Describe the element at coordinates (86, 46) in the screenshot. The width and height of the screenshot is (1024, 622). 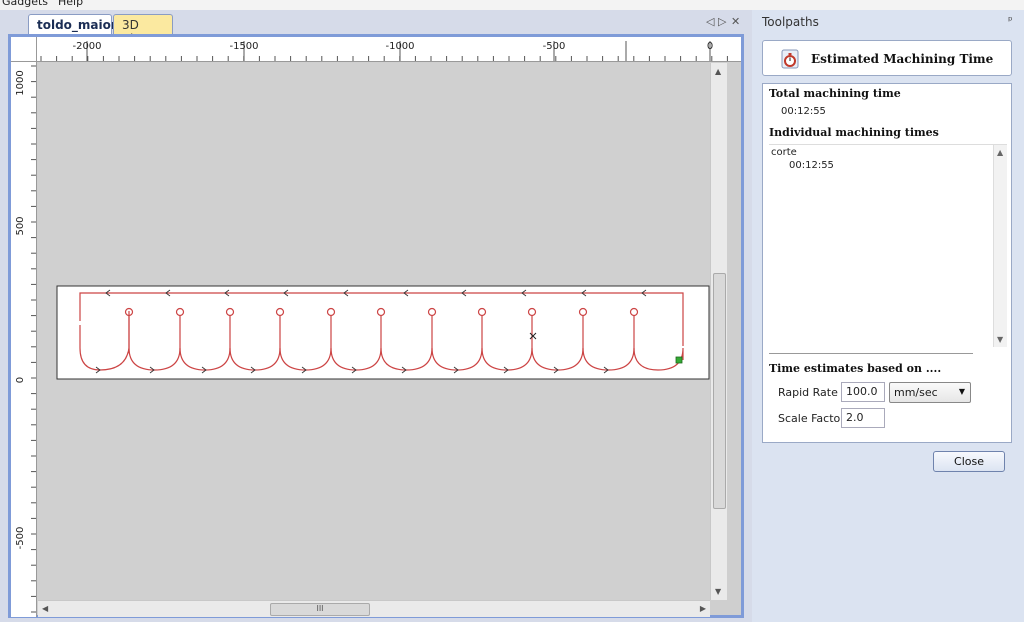
I see `ruler-label-minus-2000: -2000` at that location.